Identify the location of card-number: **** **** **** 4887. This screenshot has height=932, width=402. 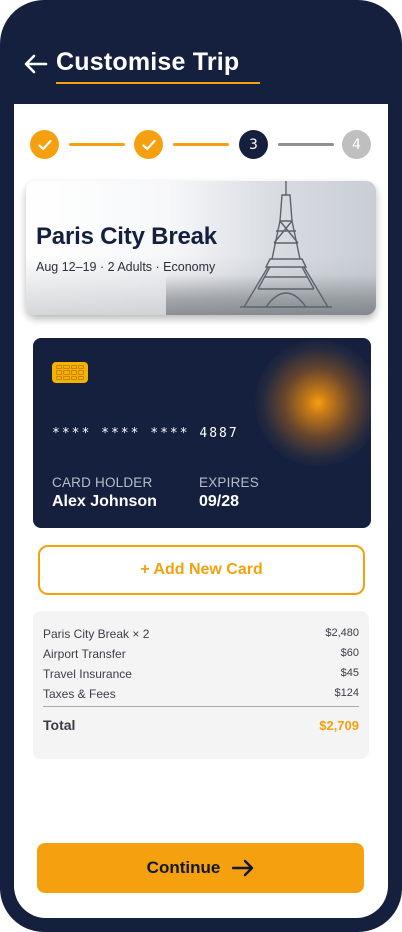
(145, 433).